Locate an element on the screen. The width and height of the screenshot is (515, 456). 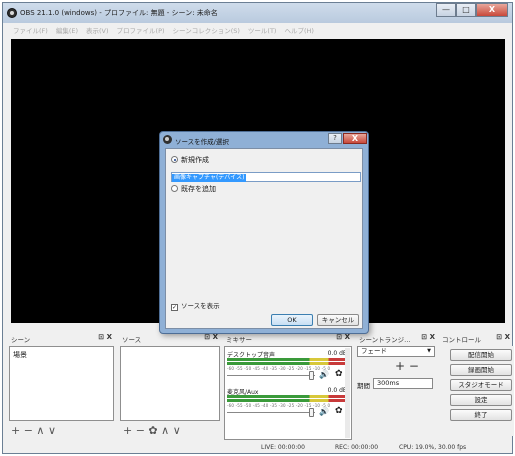
transition-select: フェード ▼ is located at coordinates (396, 351).